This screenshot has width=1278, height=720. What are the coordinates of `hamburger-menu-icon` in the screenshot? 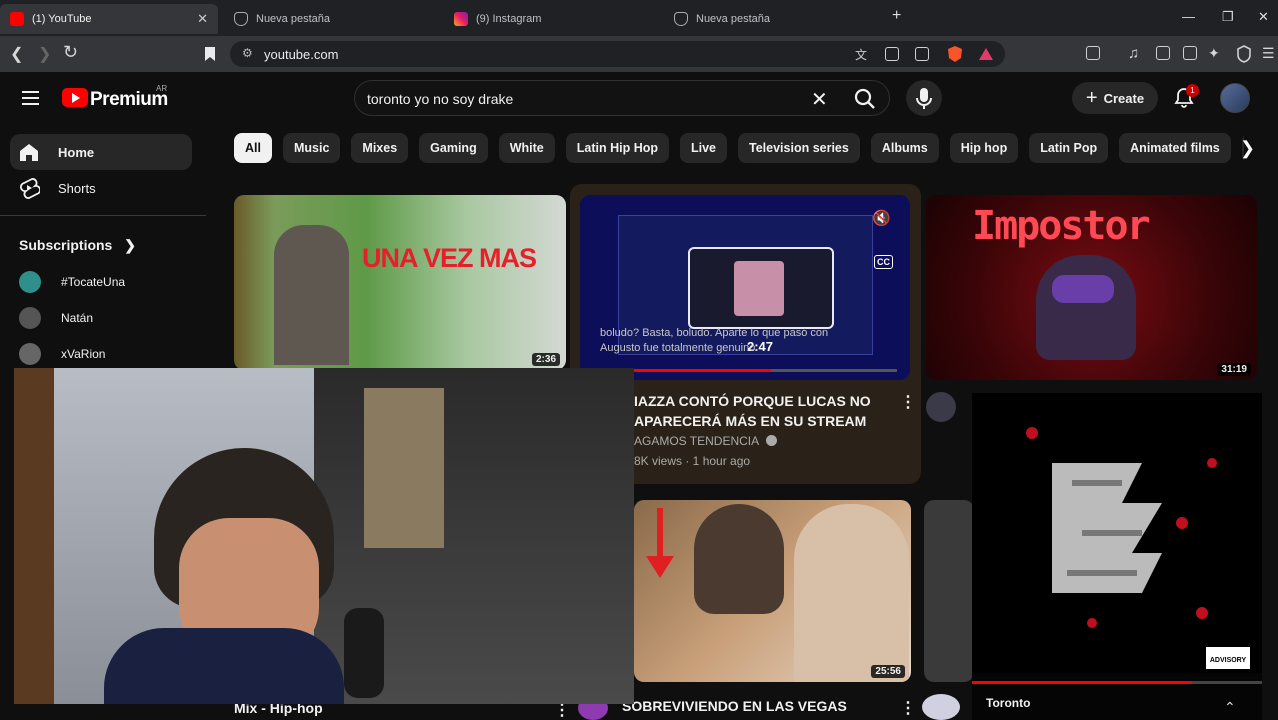 It's located at (30, 98).